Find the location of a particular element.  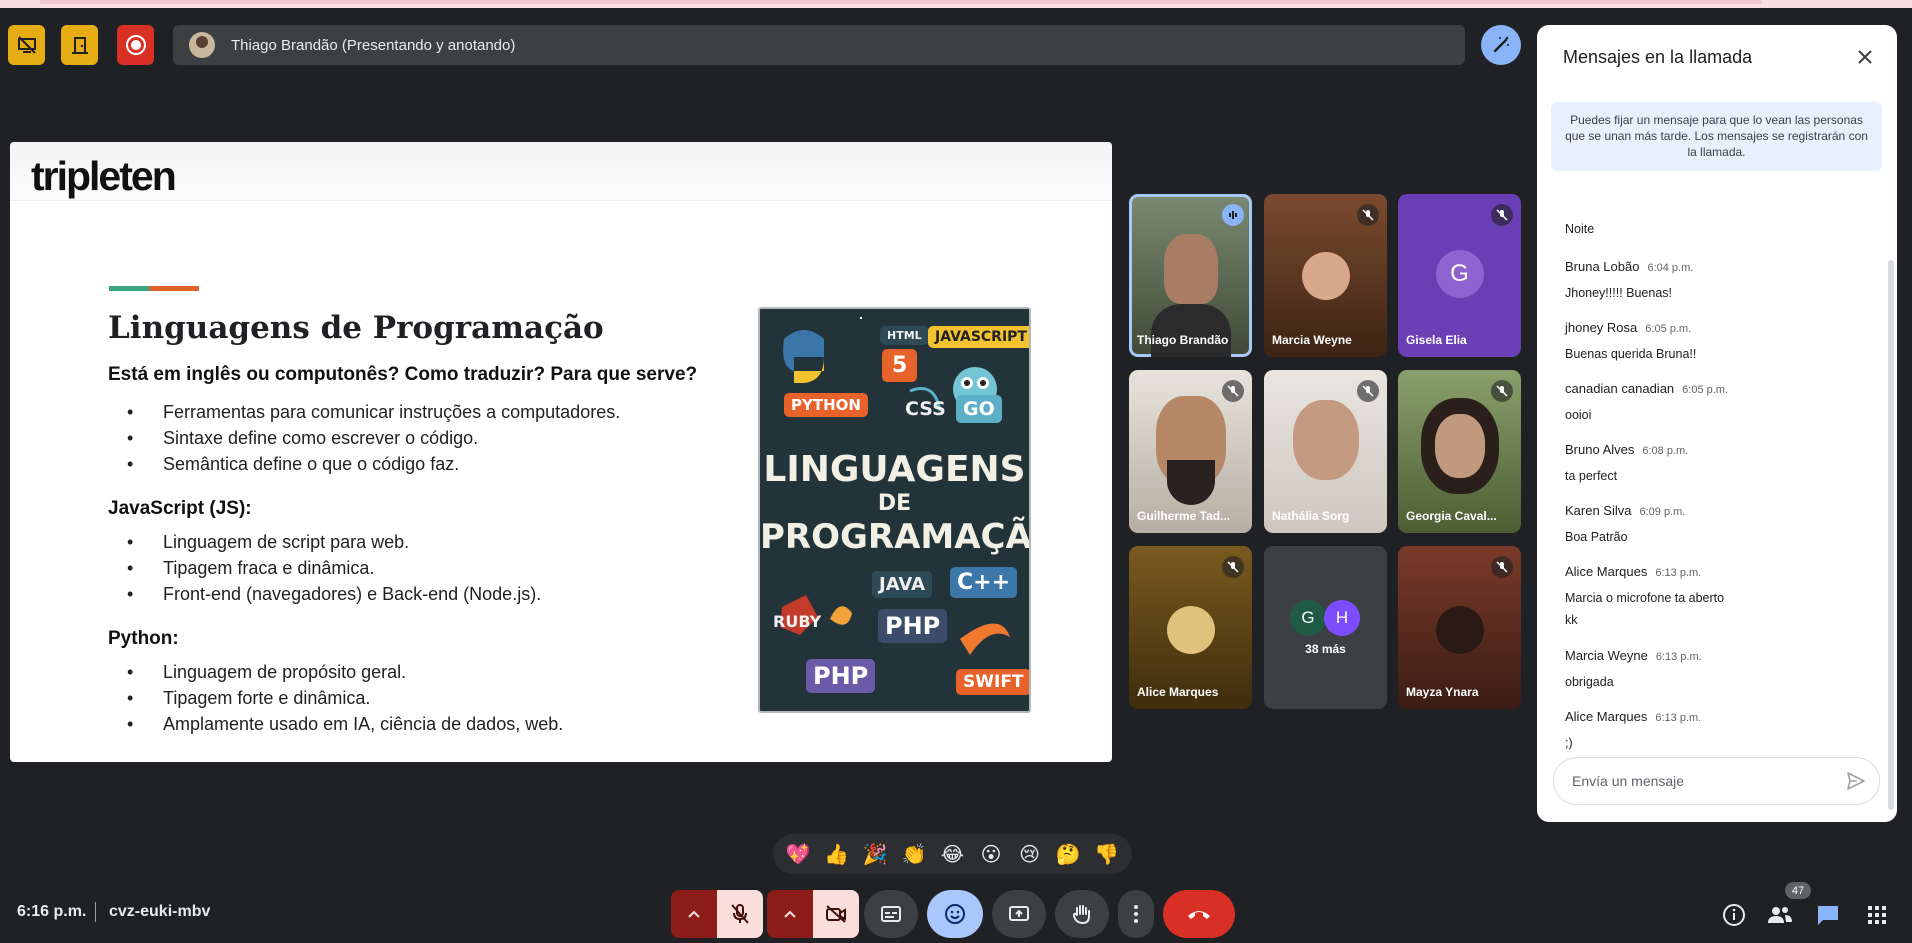

raise-hand-button is located at coordinates (1082, 914).